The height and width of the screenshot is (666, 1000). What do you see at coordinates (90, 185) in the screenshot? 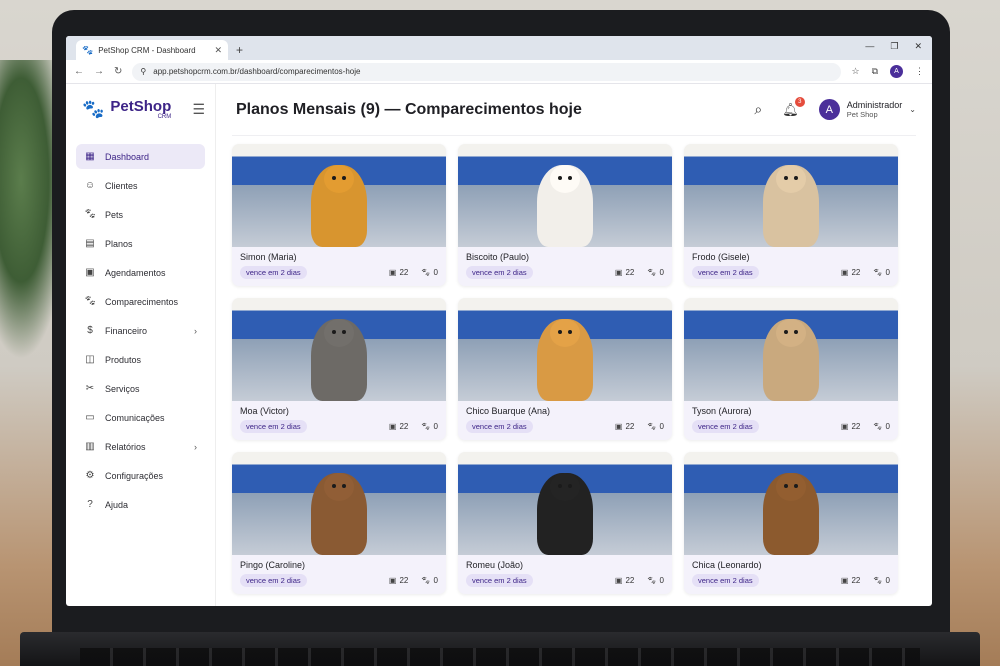
I see `user-icon: ☺` at bounding box center [90, 185].